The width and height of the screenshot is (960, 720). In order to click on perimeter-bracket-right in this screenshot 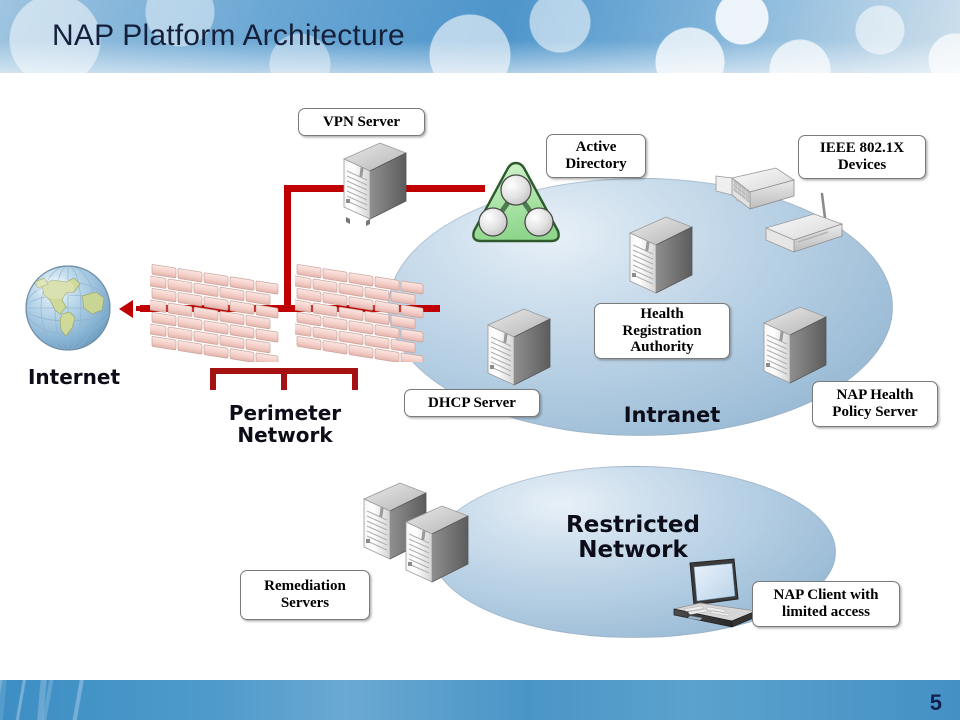, I will do `click(355, 379)`.